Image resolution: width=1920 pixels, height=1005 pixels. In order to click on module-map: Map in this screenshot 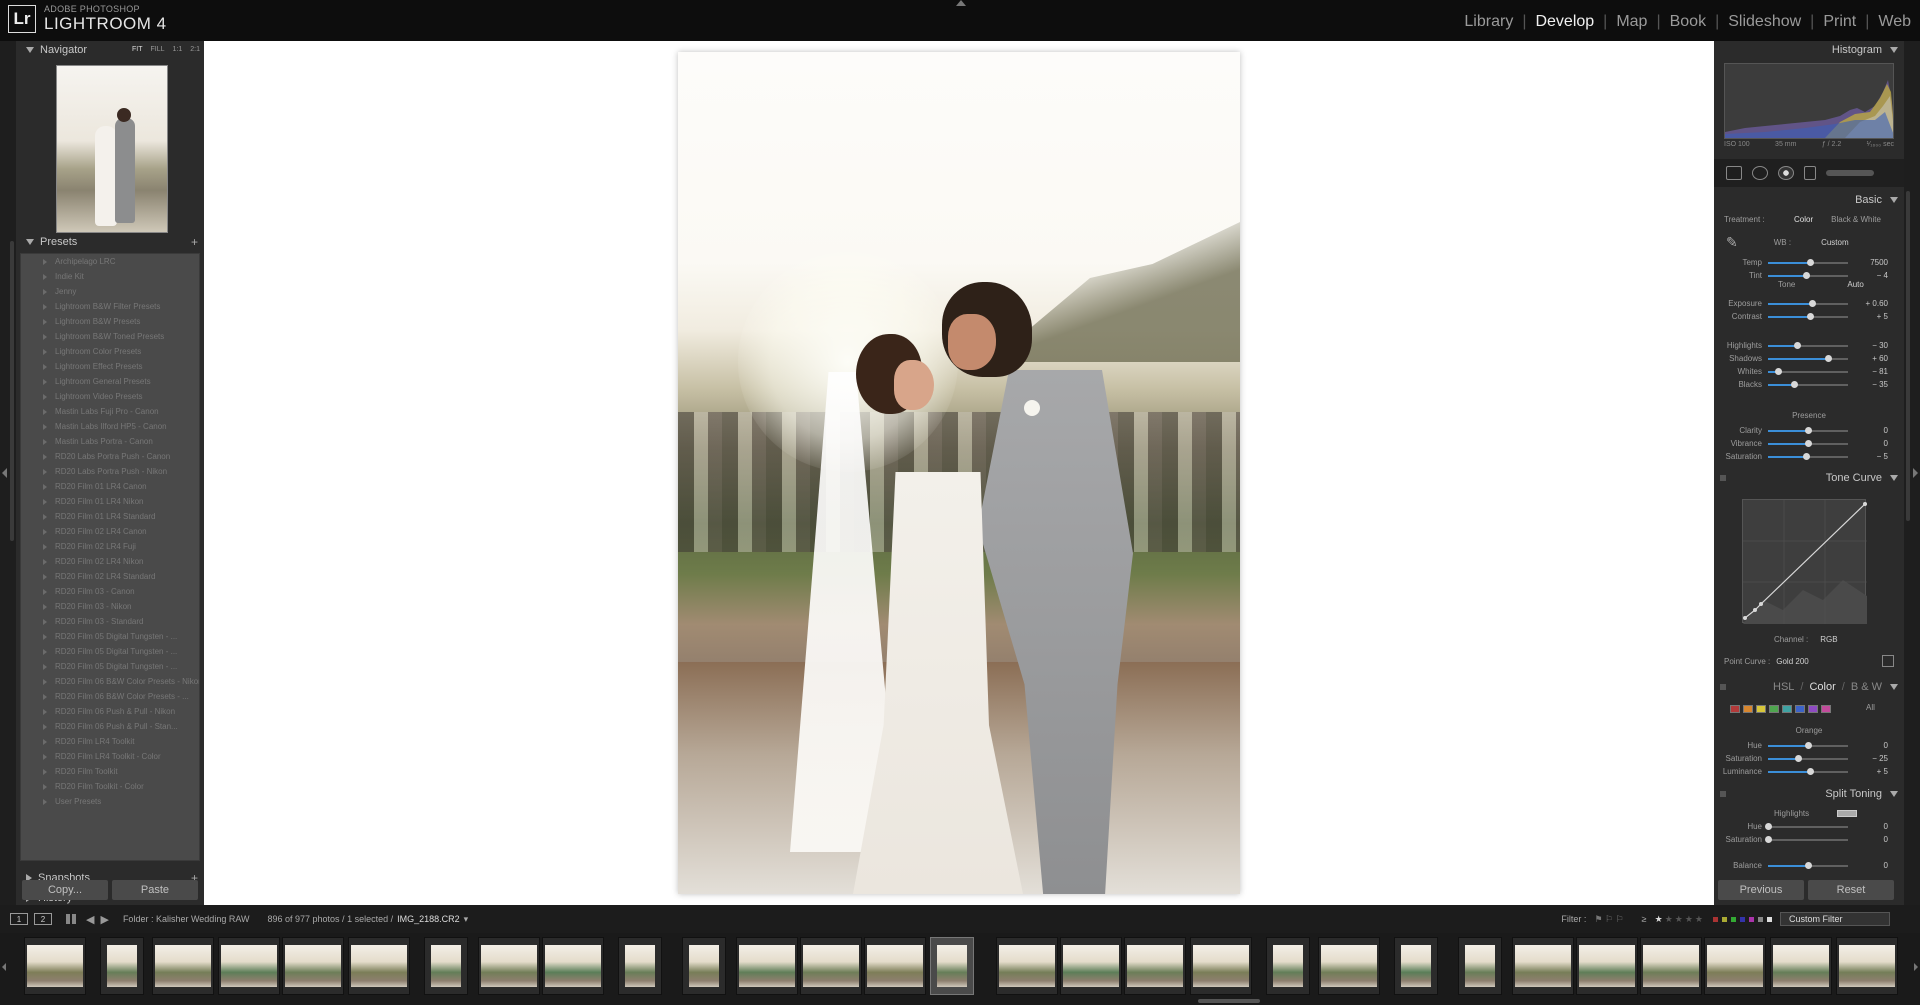, I will do `click(1631, 22)`.